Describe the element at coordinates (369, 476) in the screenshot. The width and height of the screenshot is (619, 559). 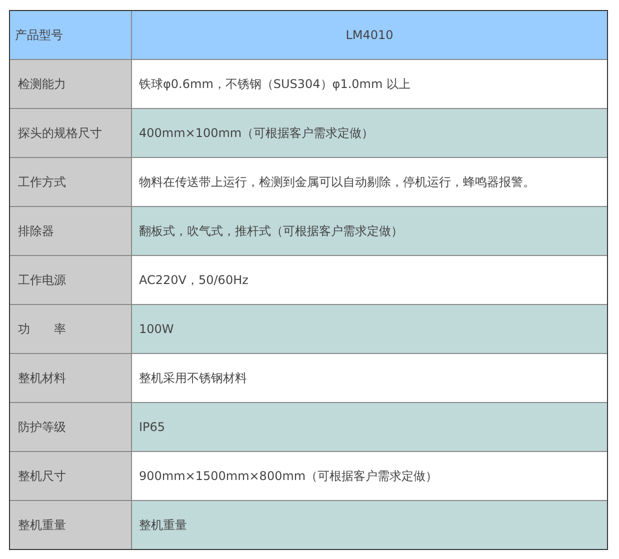
I see `row-value: 900mm×1500mm×800mm（可根据客户需求定做）` at that location.